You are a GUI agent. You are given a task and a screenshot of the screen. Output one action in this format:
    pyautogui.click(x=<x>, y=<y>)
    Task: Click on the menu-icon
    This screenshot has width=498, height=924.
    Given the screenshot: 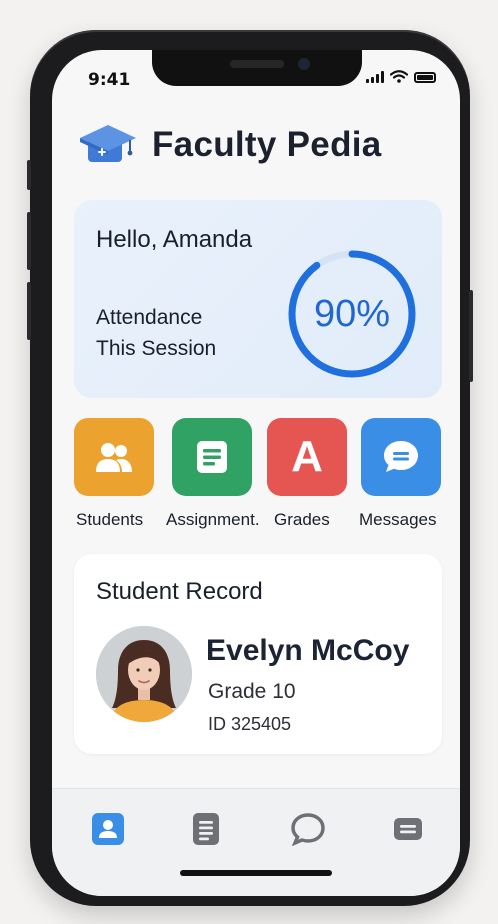 What is the action you would take?
    pyautogui.click(x=408, y=829)
    